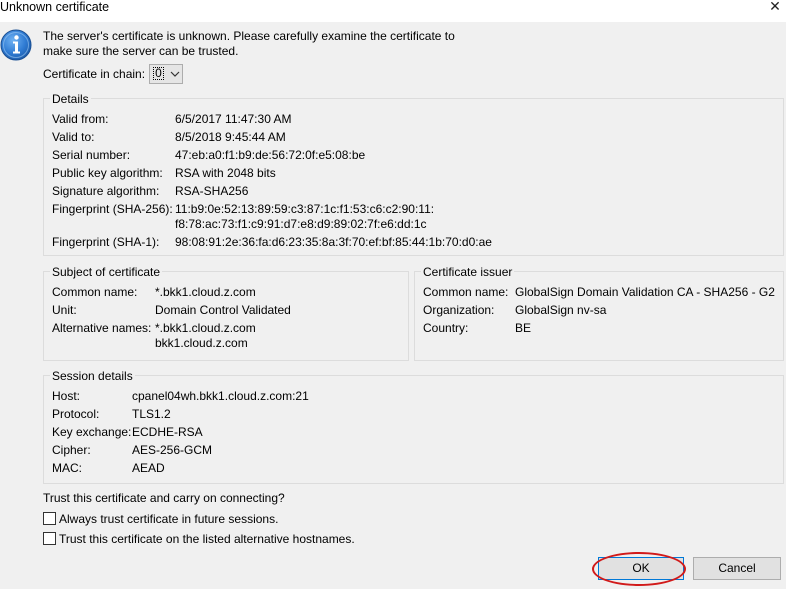 The height and width of the screenshot is (589, 786). Describe the element at coordinates (91, 155) in the screenshot. I see `detail-label: Serial number:` at that location.